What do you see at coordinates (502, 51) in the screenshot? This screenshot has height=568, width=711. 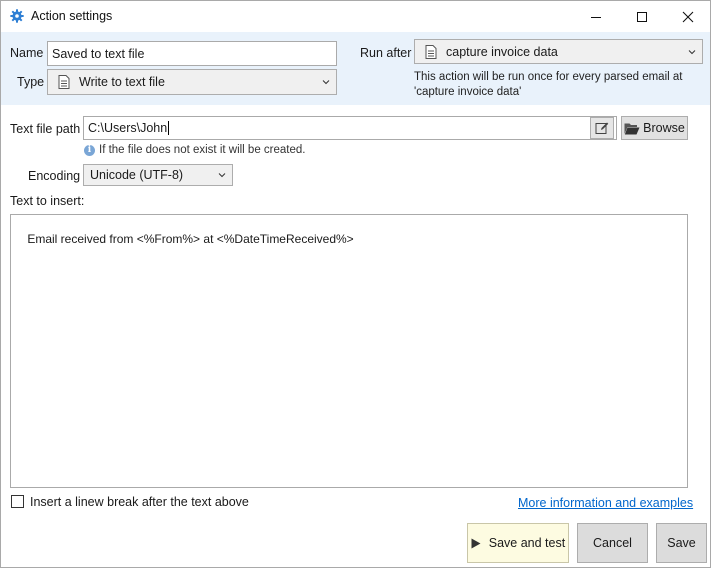 I see `run-after-value: capture invoice data` at bounding box center [502, 51].